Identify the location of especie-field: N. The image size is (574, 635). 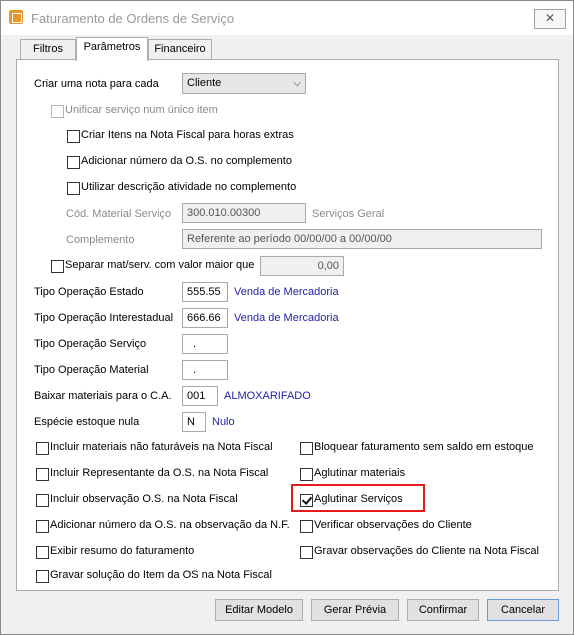
(194, 422).